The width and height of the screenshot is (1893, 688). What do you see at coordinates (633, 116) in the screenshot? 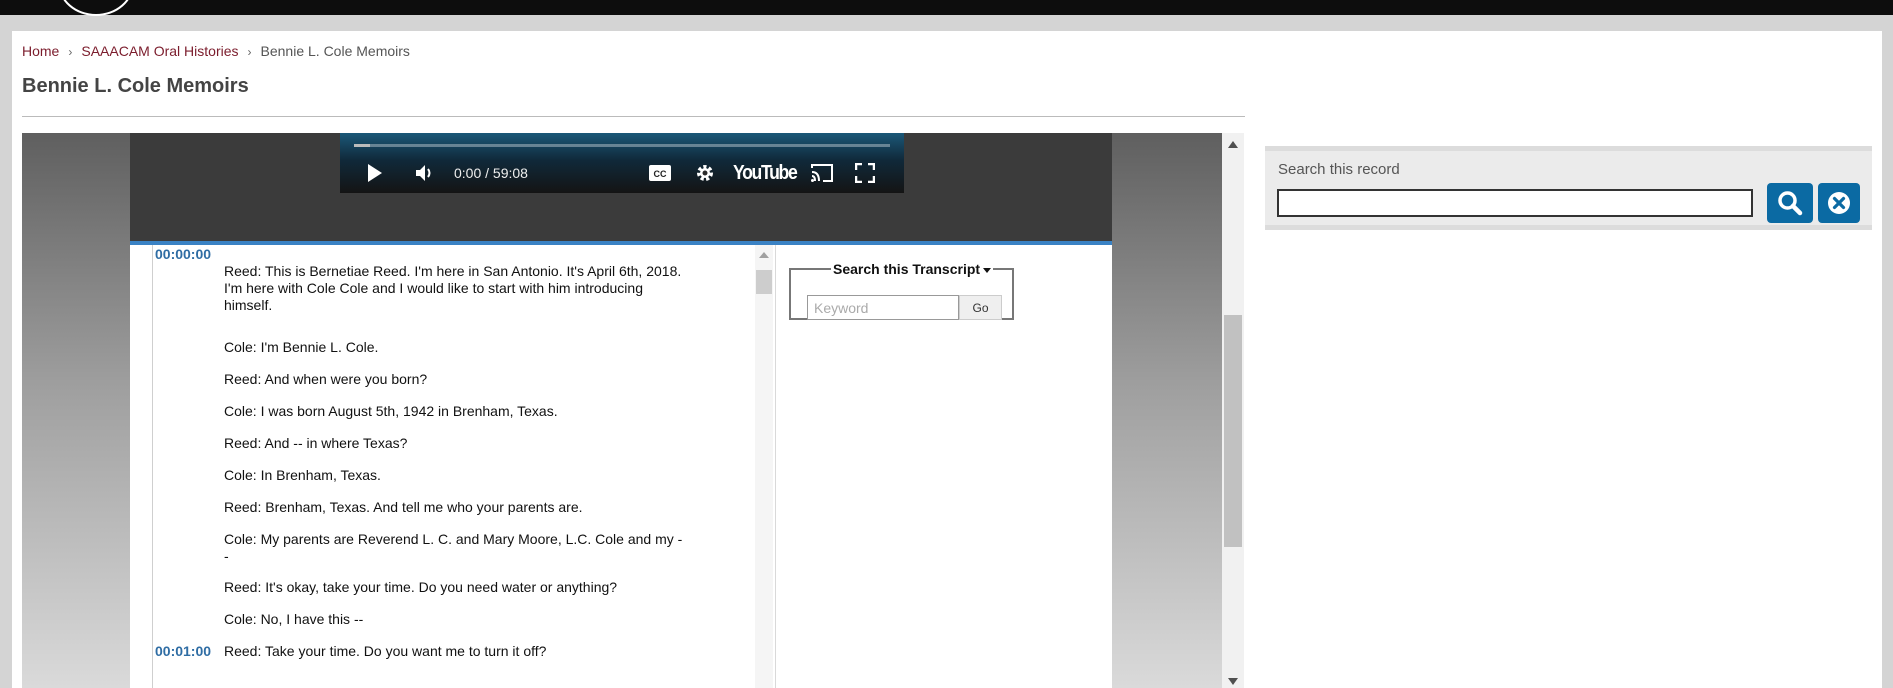
I see `title-divider` at bounding box center [633, 116].